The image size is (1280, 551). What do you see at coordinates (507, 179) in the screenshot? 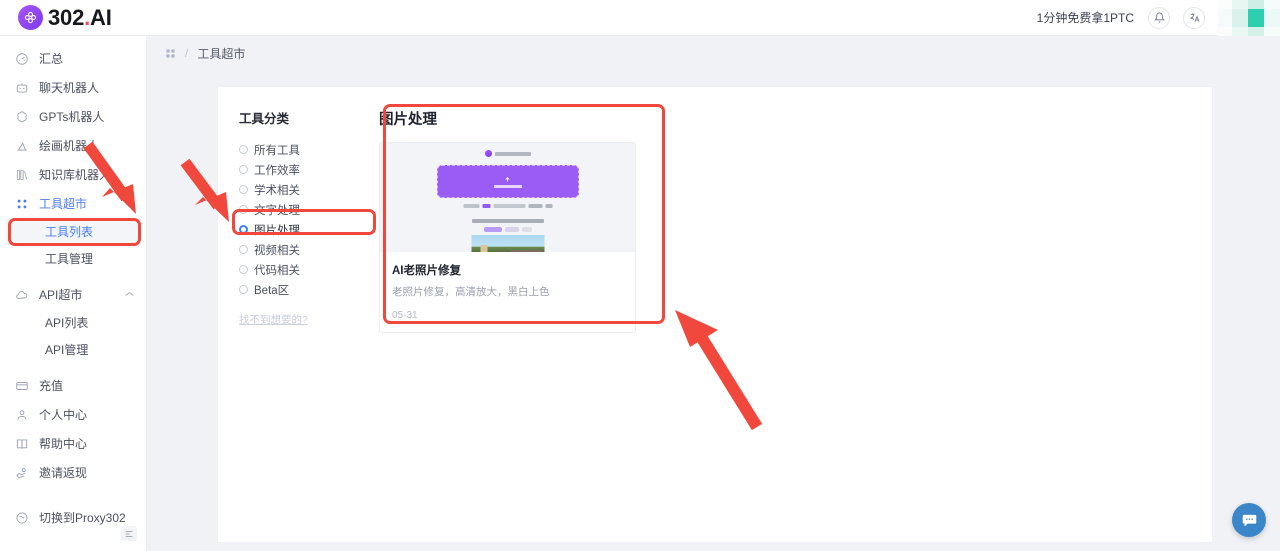
I see `upload-icon` at bounding box center [507, 179].